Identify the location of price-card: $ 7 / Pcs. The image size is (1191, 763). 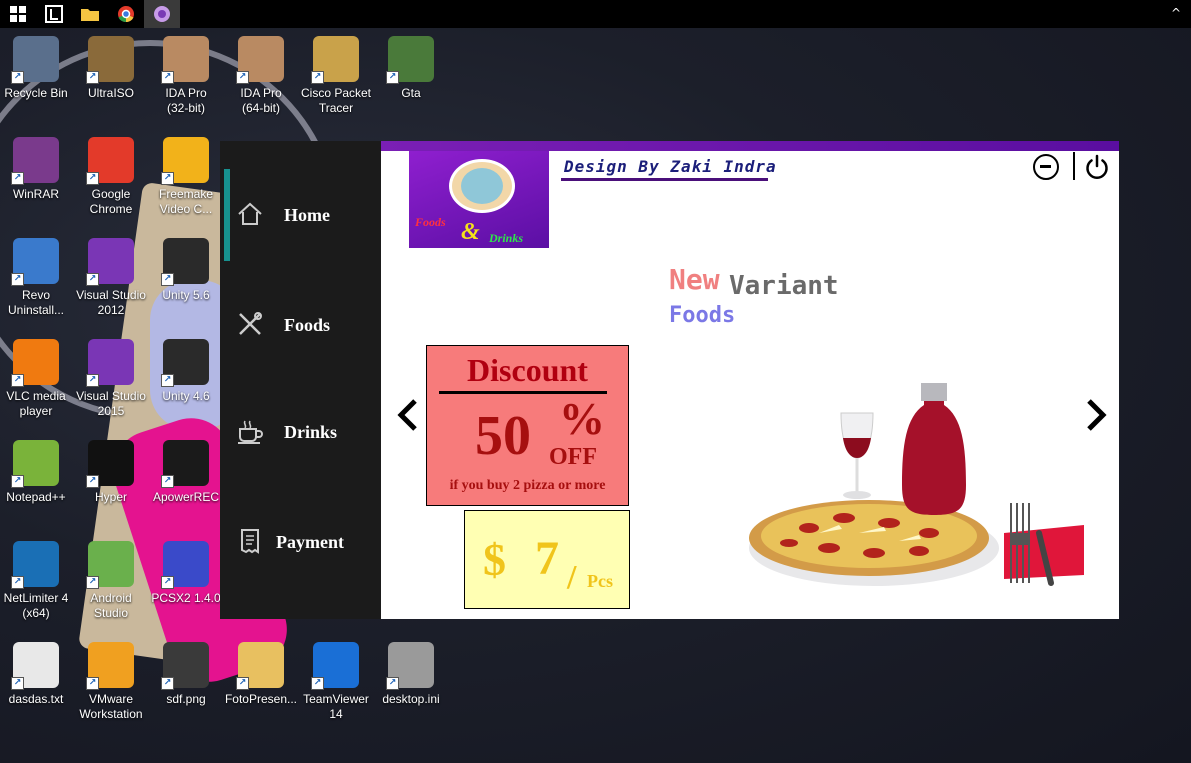
(547, 559).